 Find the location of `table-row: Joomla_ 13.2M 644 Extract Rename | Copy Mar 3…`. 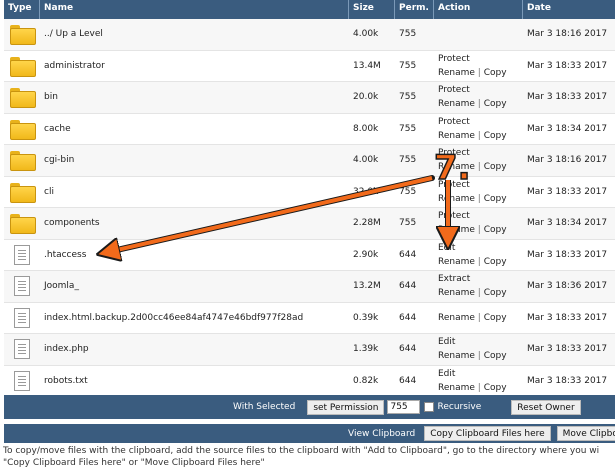

table-row: Joomla_ 13.2M 644 Extract Rename | Copy Mar 3… is located at coordinates (309, 287).